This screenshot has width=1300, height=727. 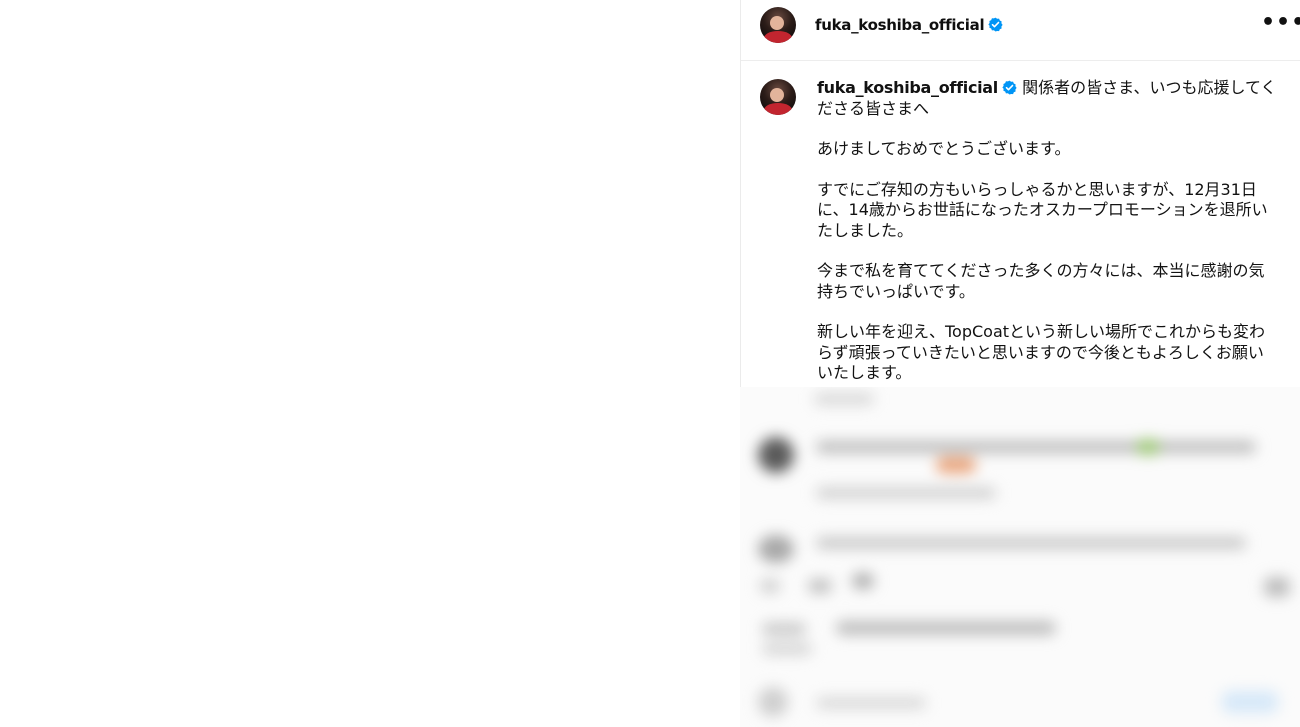 What do you see at coordinates (1280, 25) in the screenshot?
I see `more-options-button: •••` at bounding box center [1280, 25].